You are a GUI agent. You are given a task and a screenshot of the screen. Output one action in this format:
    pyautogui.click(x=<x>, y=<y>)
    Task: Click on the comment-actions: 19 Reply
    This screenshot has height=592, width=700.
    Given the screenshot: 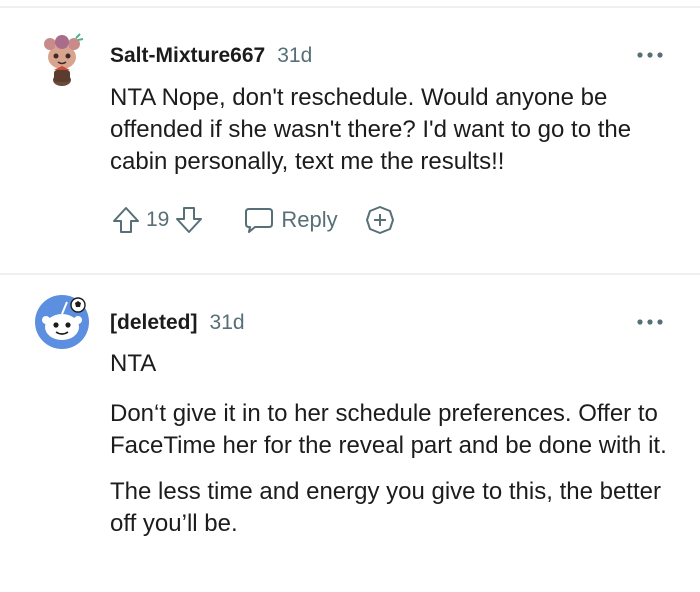 What is the action you would take?
    pyautogui.click(x=253, y=220)
    